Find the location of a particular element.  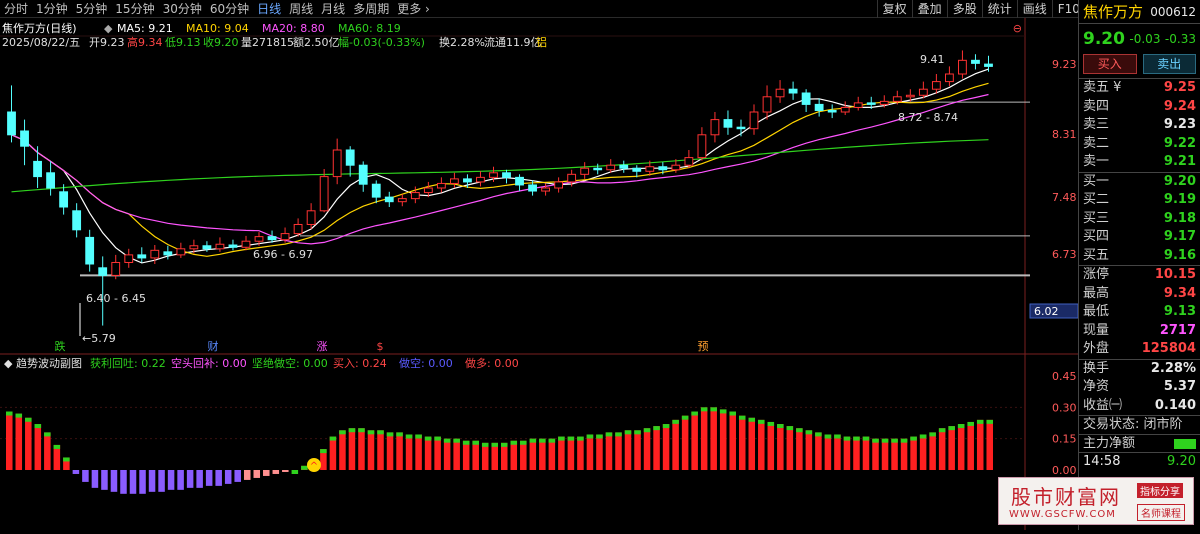

quote-stats-2: 换手 2.28% 净资 5.37 收益㈠ 0.140 is located at coordinates (1139, 387).